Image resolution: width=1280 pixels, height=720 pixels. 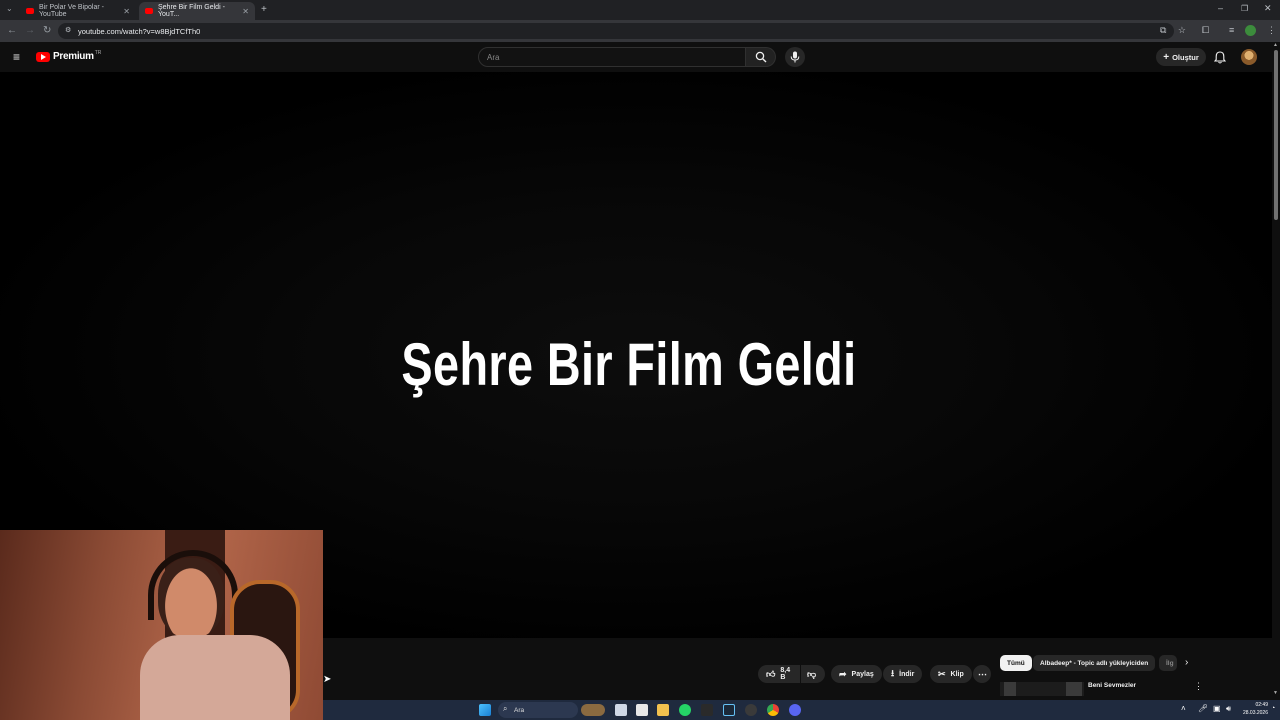 I want to click on search-input: Ara, so click(x=612, y=57).